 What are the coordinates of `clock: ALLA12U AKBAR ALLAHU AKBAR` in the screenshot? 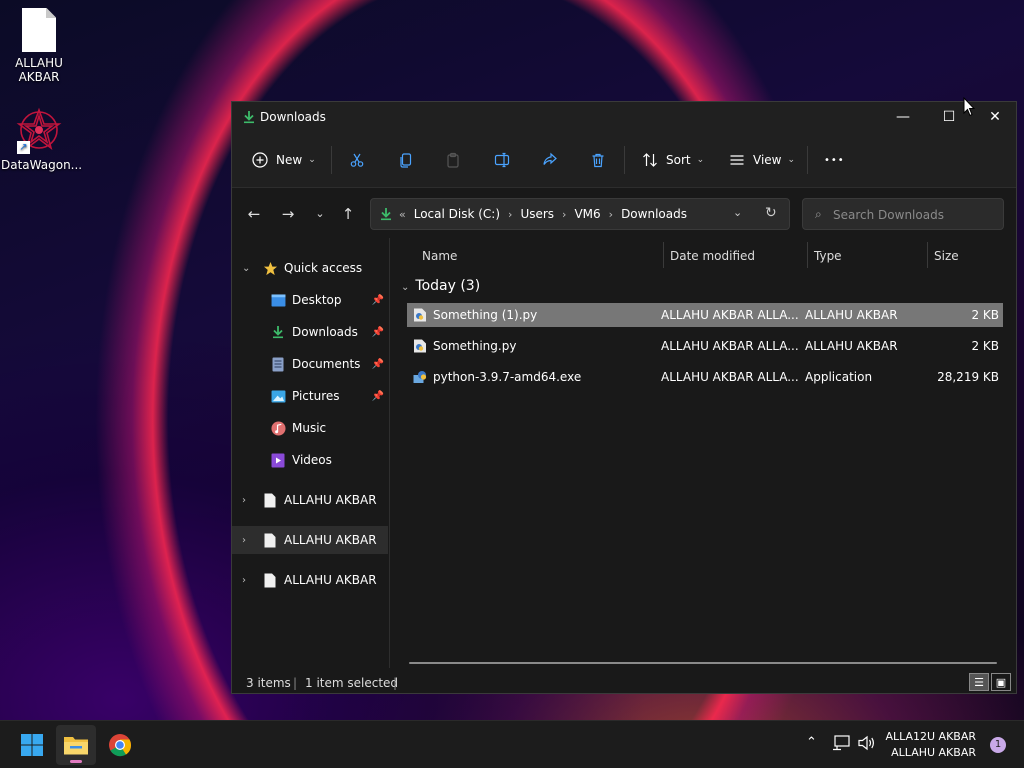 It's located at (930, 745).